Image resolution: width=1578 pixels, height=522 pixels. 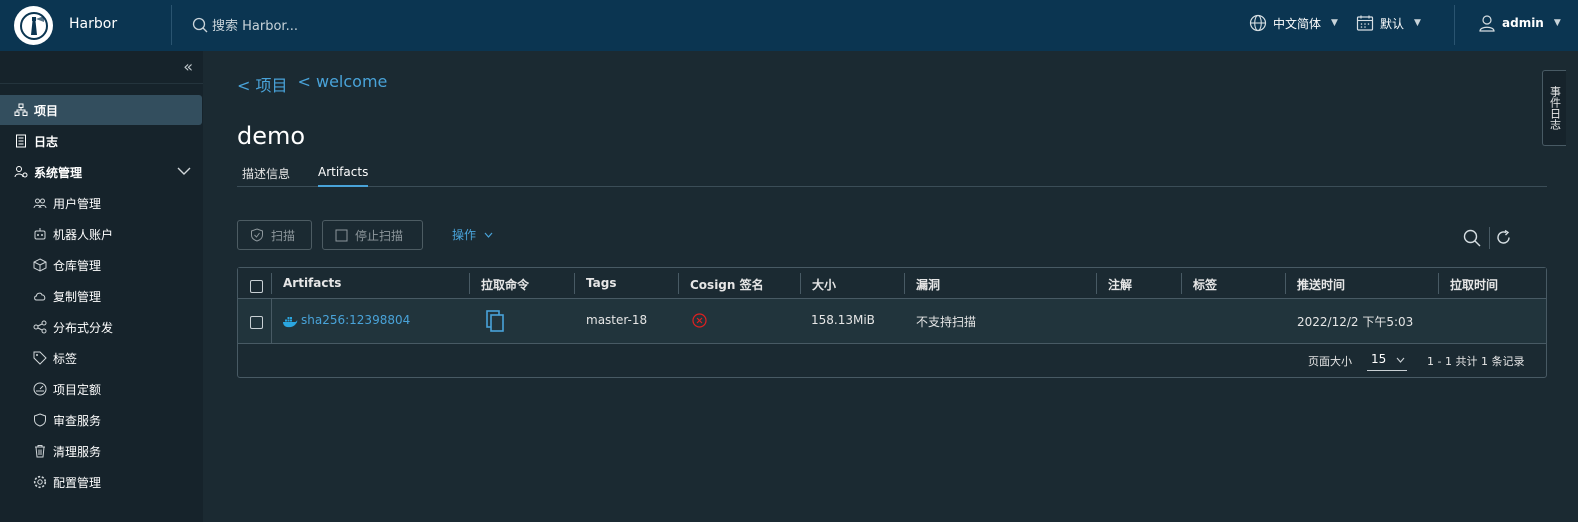 I want to click on theme-label: 默认, so click(x=1392, y=23).